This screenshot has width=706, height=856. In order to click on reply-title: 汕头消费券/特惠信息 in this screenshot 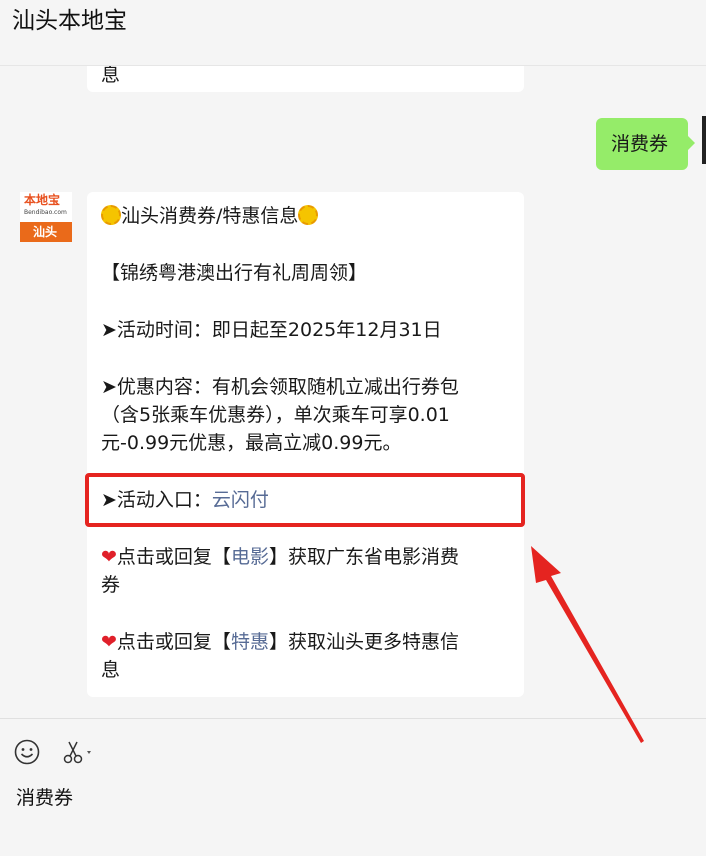, I will do `click(210, 216)`.